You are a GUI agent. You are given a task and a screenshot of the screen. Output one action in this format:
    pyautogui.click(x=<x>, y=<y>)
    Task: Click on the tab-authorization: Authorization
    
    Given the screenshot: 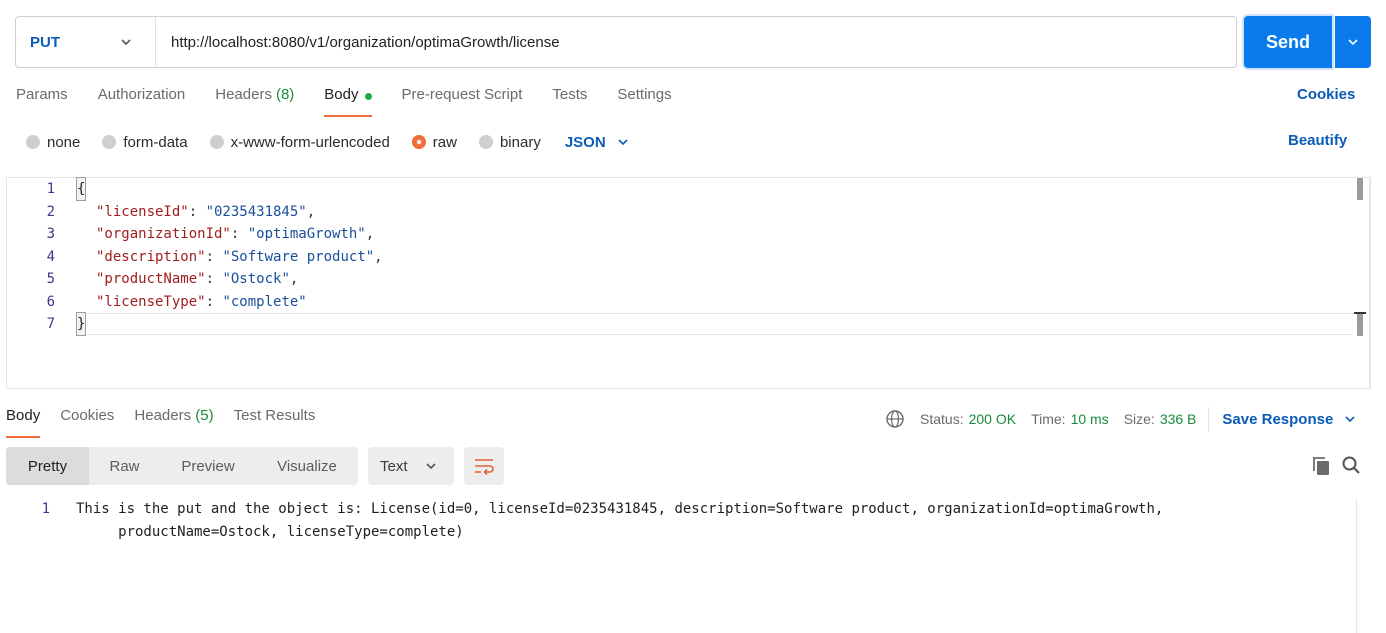 What is the action you would take?
    pyautogui.click(x=142, y=101)
    